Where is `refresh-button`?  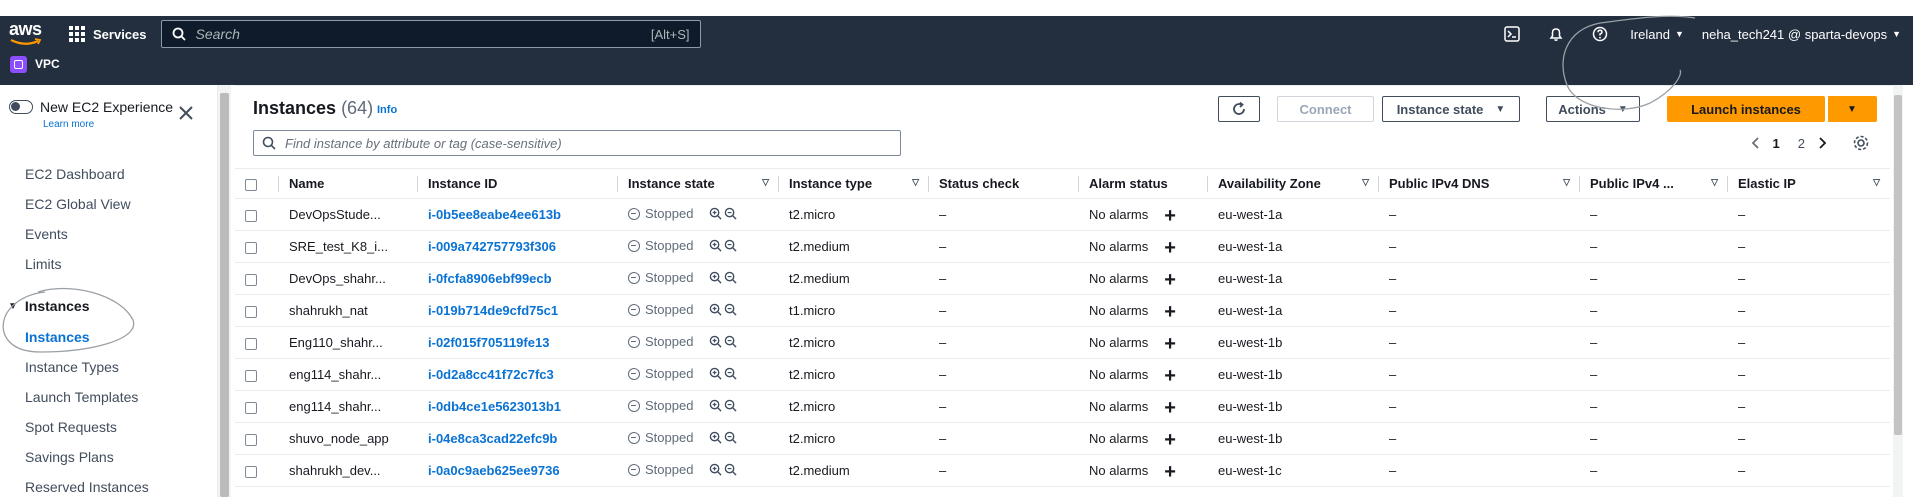 refresh-button is located at coordinates (1239, 109).